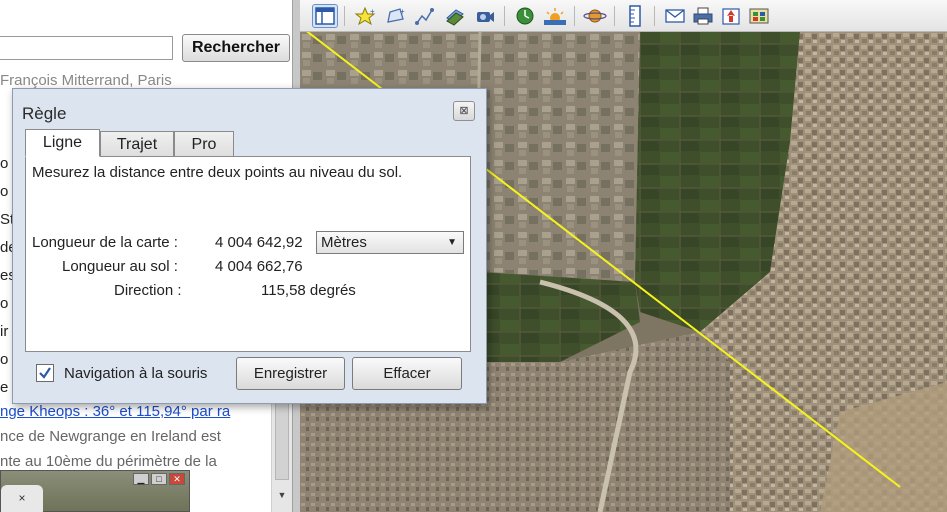  I want to click on mouse-navigation-label: Navigation à la souris, so click(135, 373).